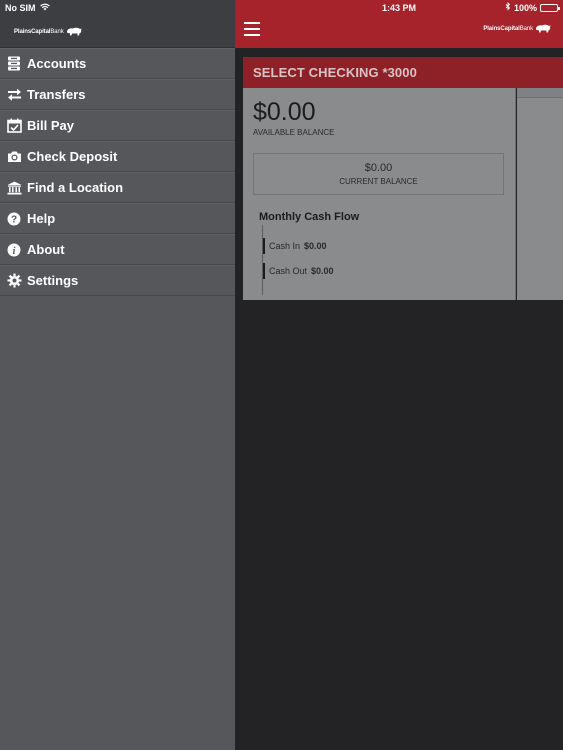 Image resolution: width=563 pixels, height=750 pixels. What do you see at coordinates (14, 126) in the screenshot?
I see `calendar-check-icon` at bounding box center [14, 126].